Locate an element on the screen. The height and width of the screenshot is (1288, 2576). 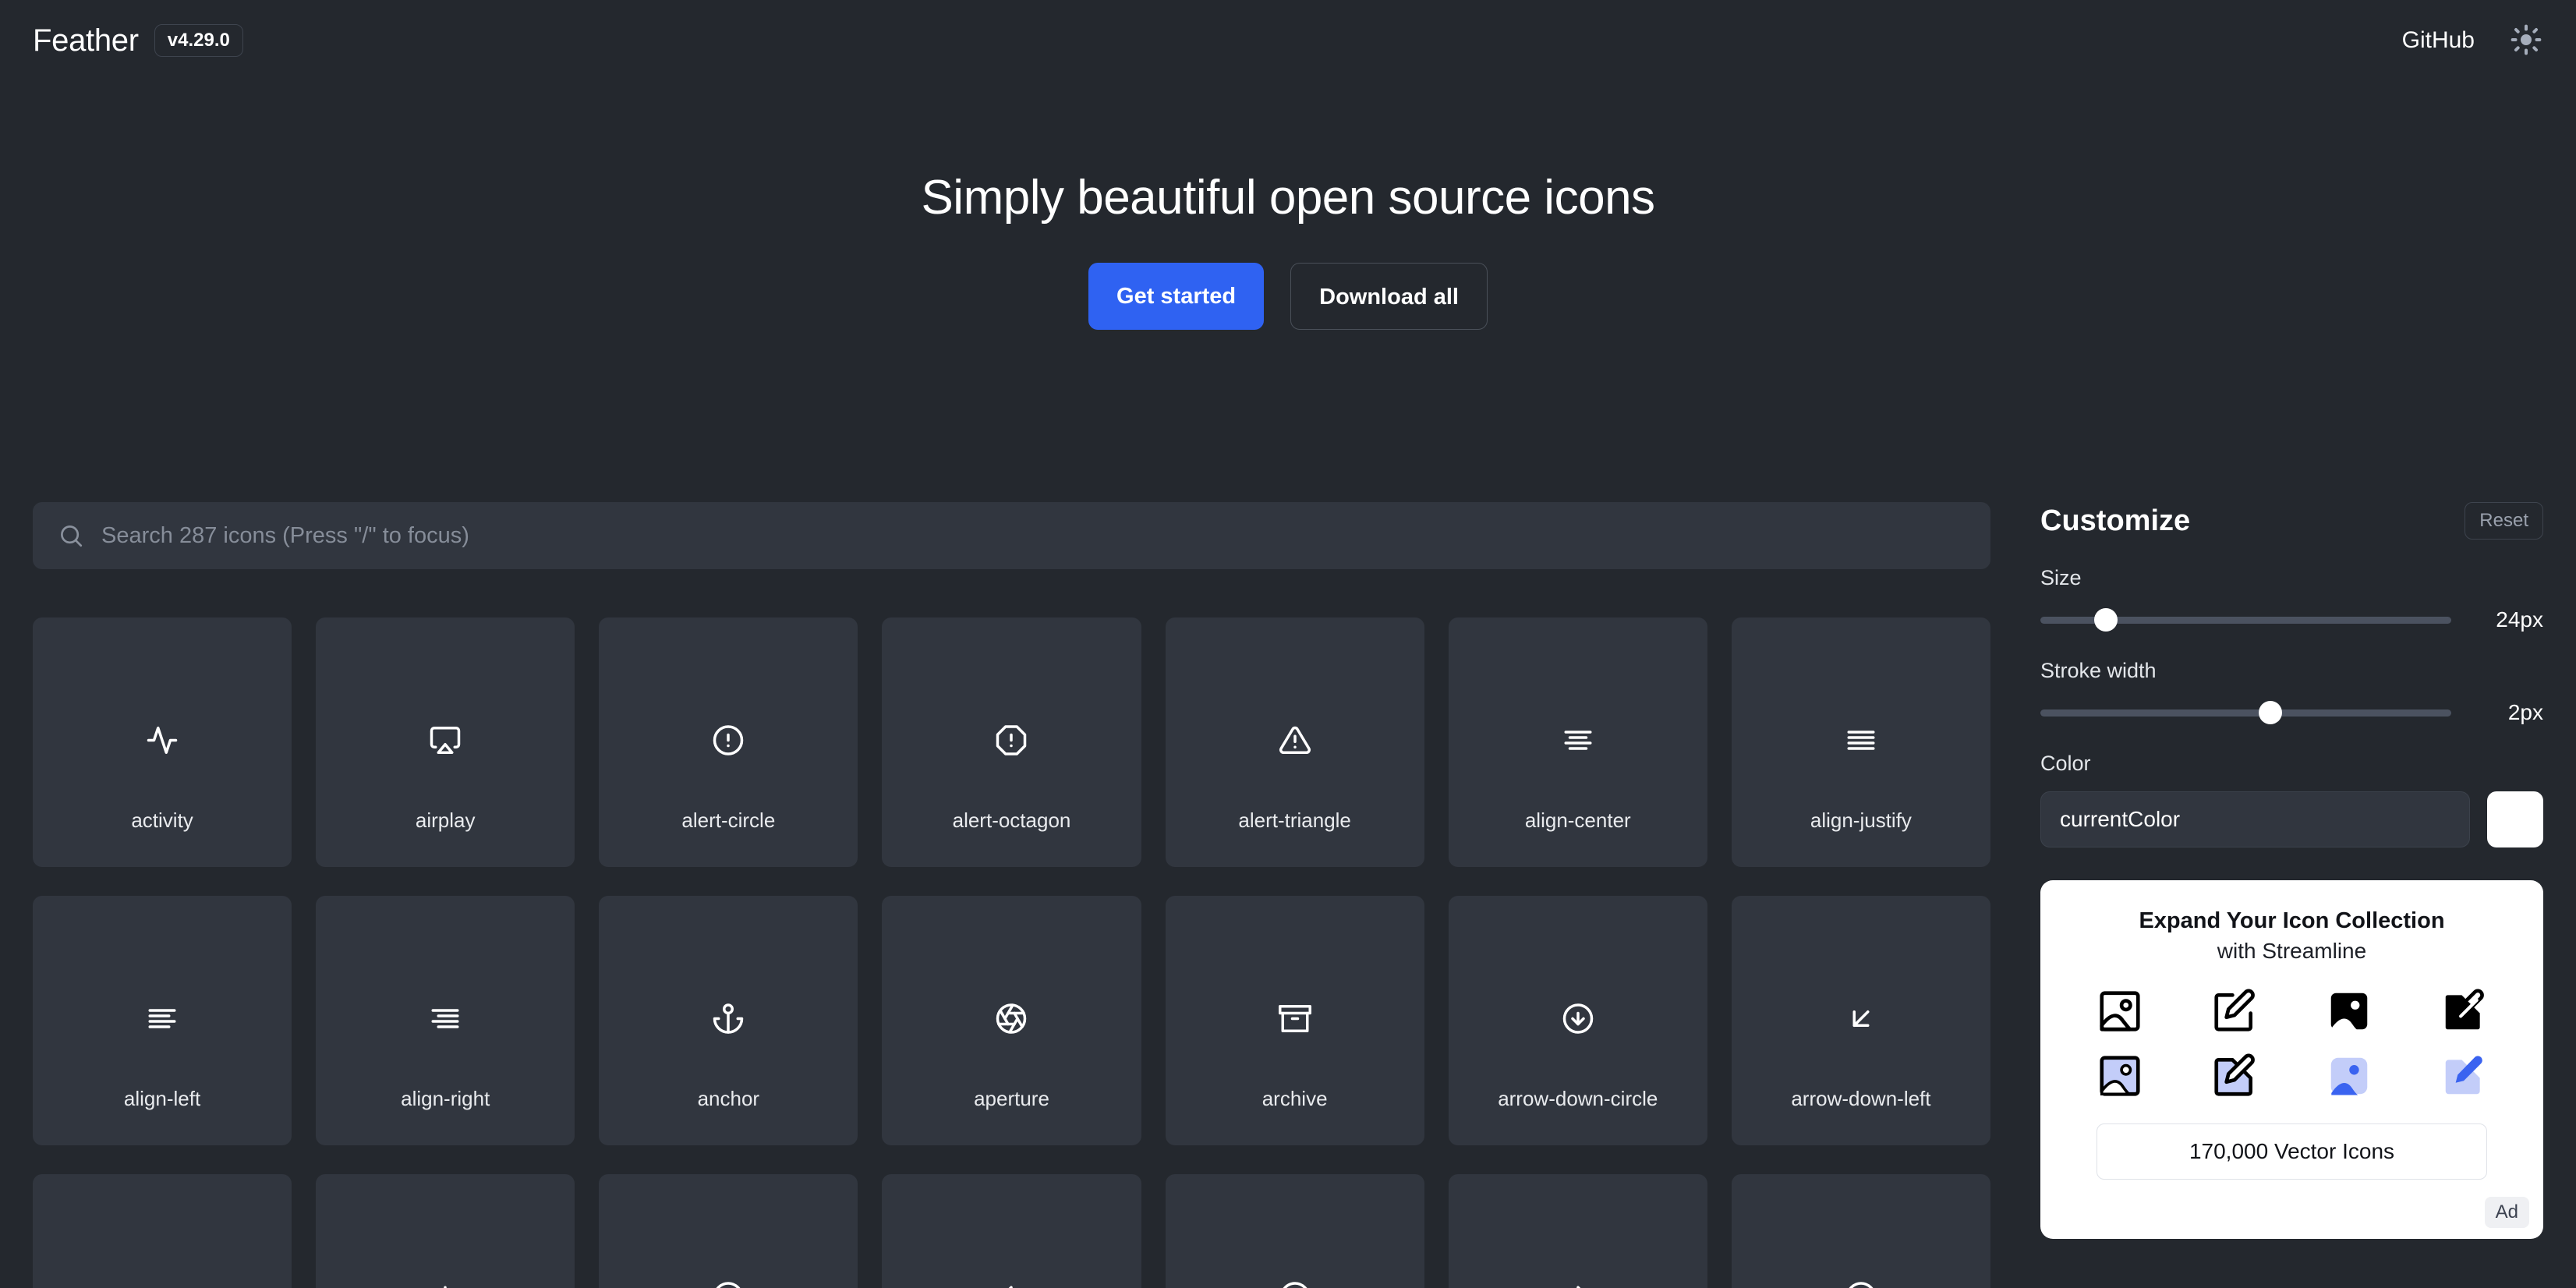
arrow-right-icon is located at coordinates (1578, 1284).